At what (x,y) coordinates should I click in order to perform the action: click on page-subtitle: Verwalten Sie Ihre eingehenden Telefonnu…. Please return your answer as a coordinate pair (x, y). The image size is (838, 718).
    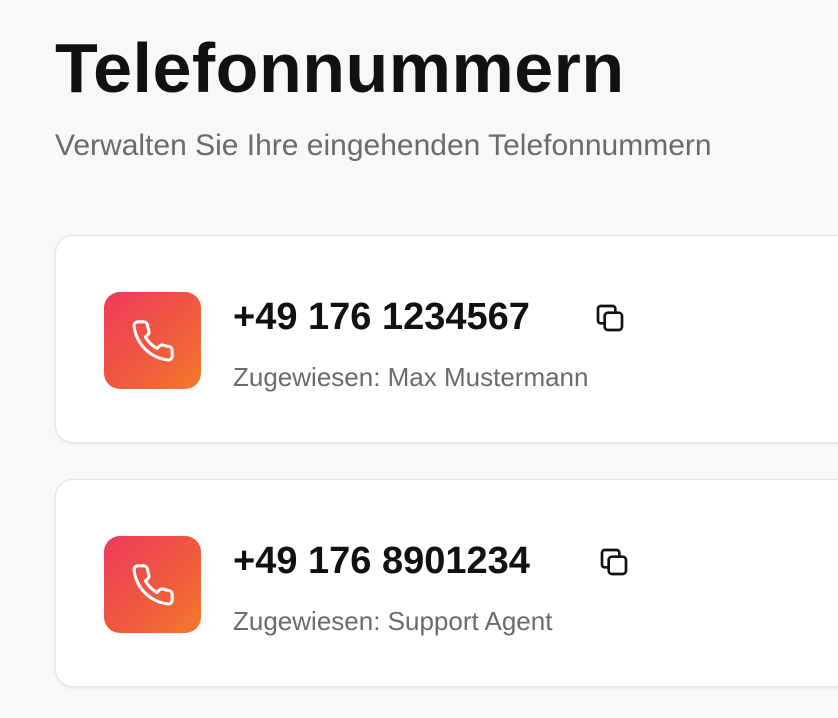
    Looking at the image, I should click on (383, 145).